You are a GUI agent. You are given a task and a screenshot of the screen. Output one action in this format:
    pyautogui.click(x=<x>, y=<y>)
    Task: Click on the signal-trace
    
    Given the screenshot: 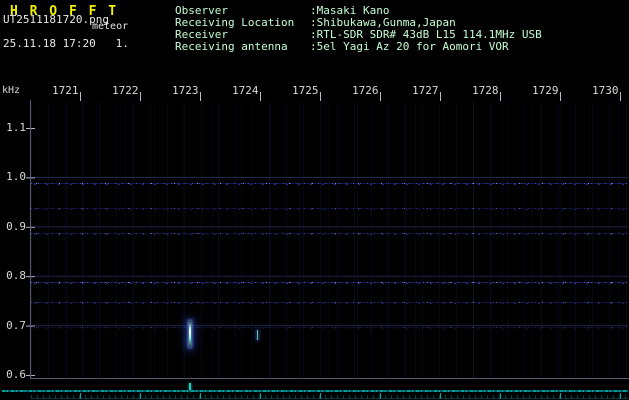 What is the action you would take?
    pyautogui.click(x=315, y=391)
    